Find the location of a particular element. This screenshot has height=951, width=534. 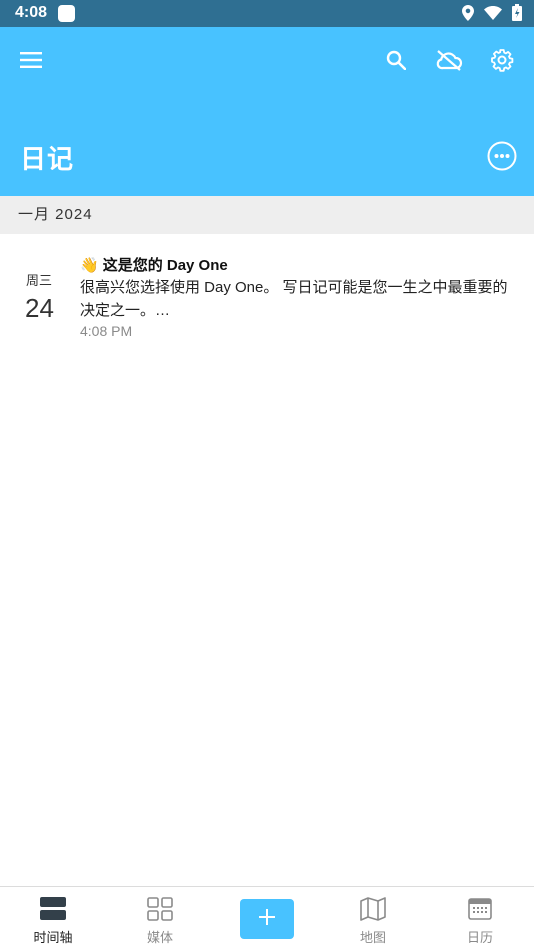

month-header: 一月 2024 is located at coordinates (267, 215).